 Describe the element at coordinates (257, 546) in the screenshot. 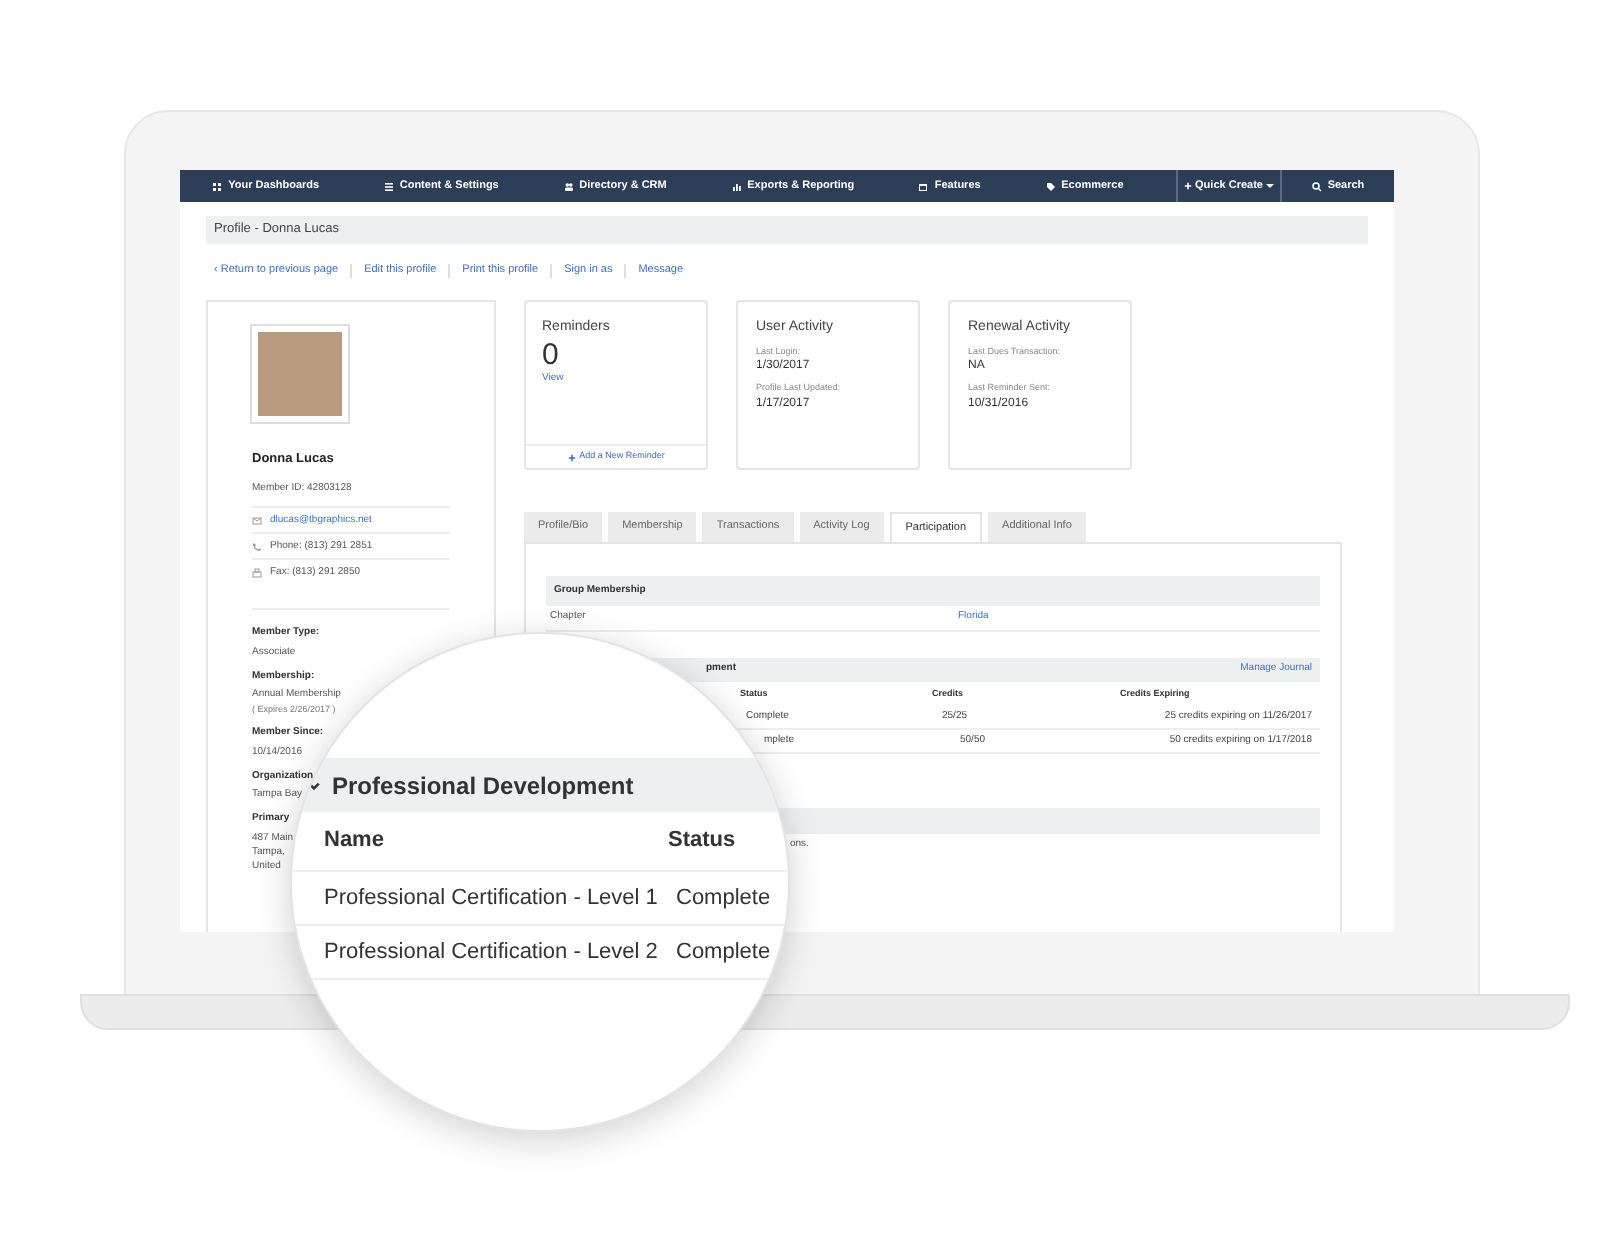

I see `phone-icon` at that location.